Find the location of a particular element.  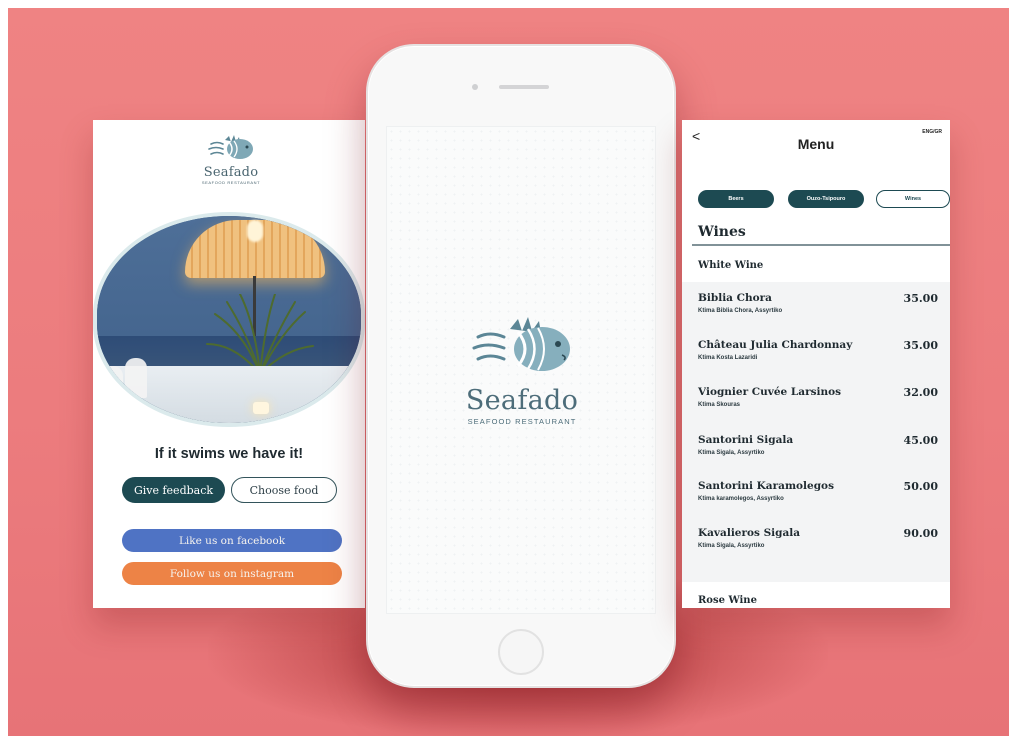

splash-logo: Seafado SEAFOOD RESTAURANT is located at coordinates (522, 370).